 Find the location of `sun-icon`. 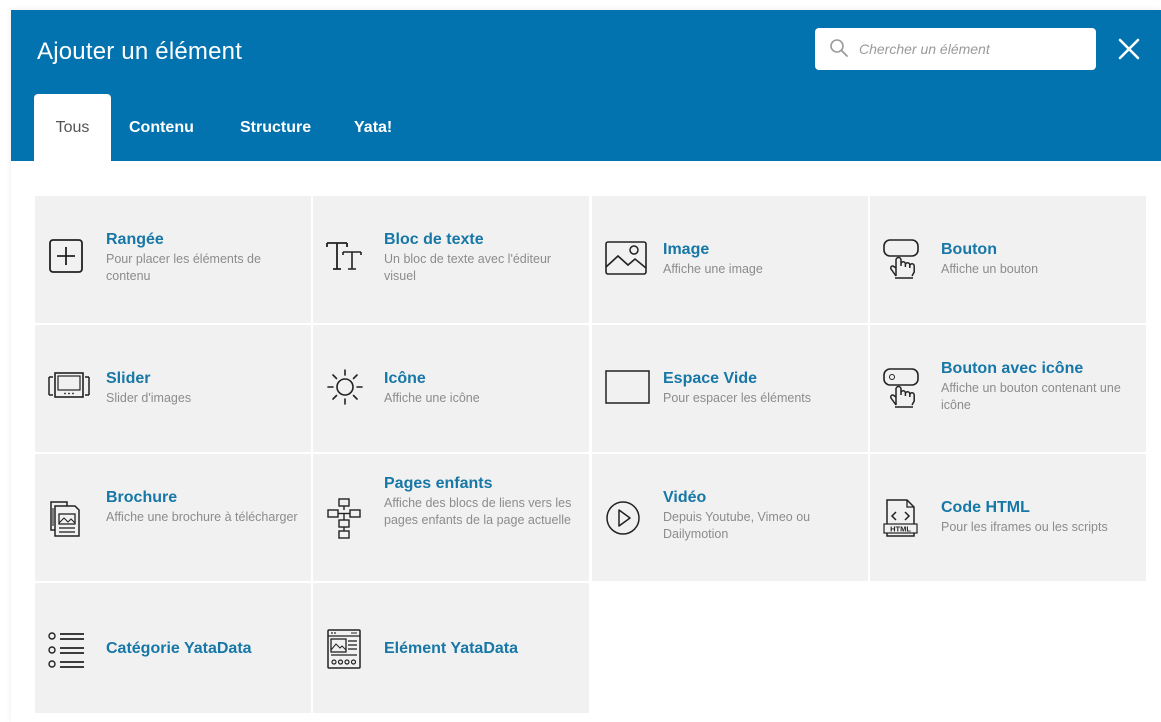

sun-icon is located at coordinates (345, 387).